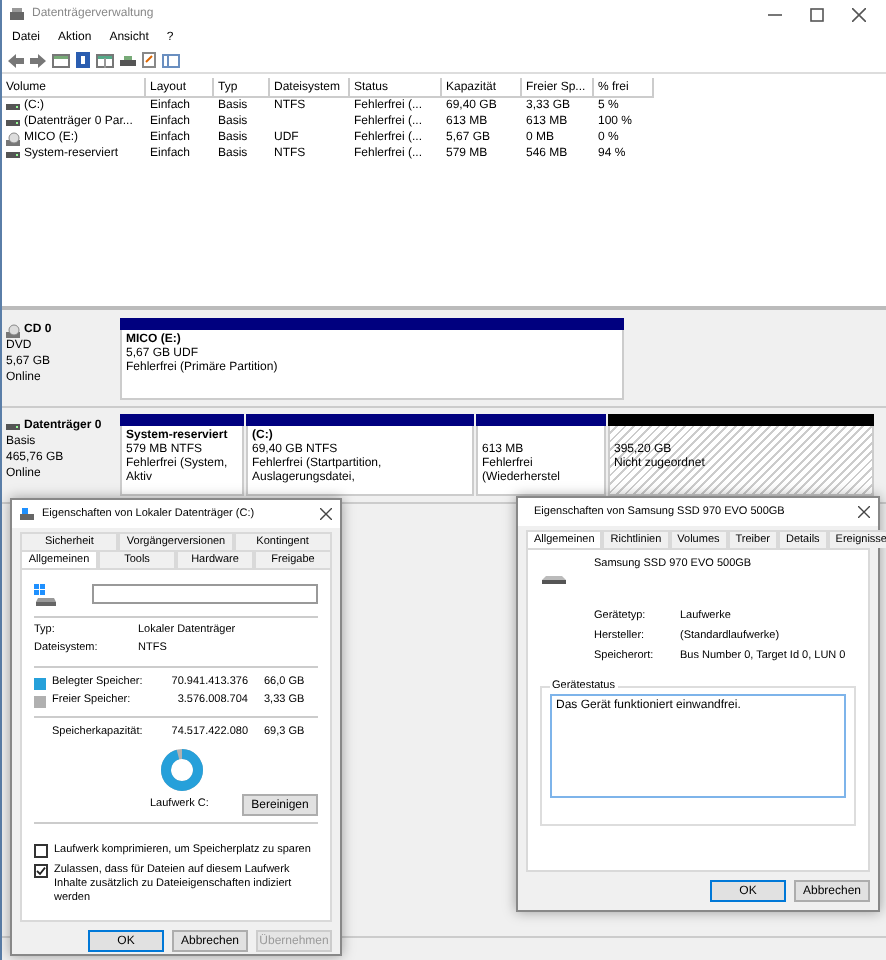 This screenshot has height=960, width=886. Describe the element at coordinates (38, 60) in the screenshot. I see `forward-arrow-icon` at that location.